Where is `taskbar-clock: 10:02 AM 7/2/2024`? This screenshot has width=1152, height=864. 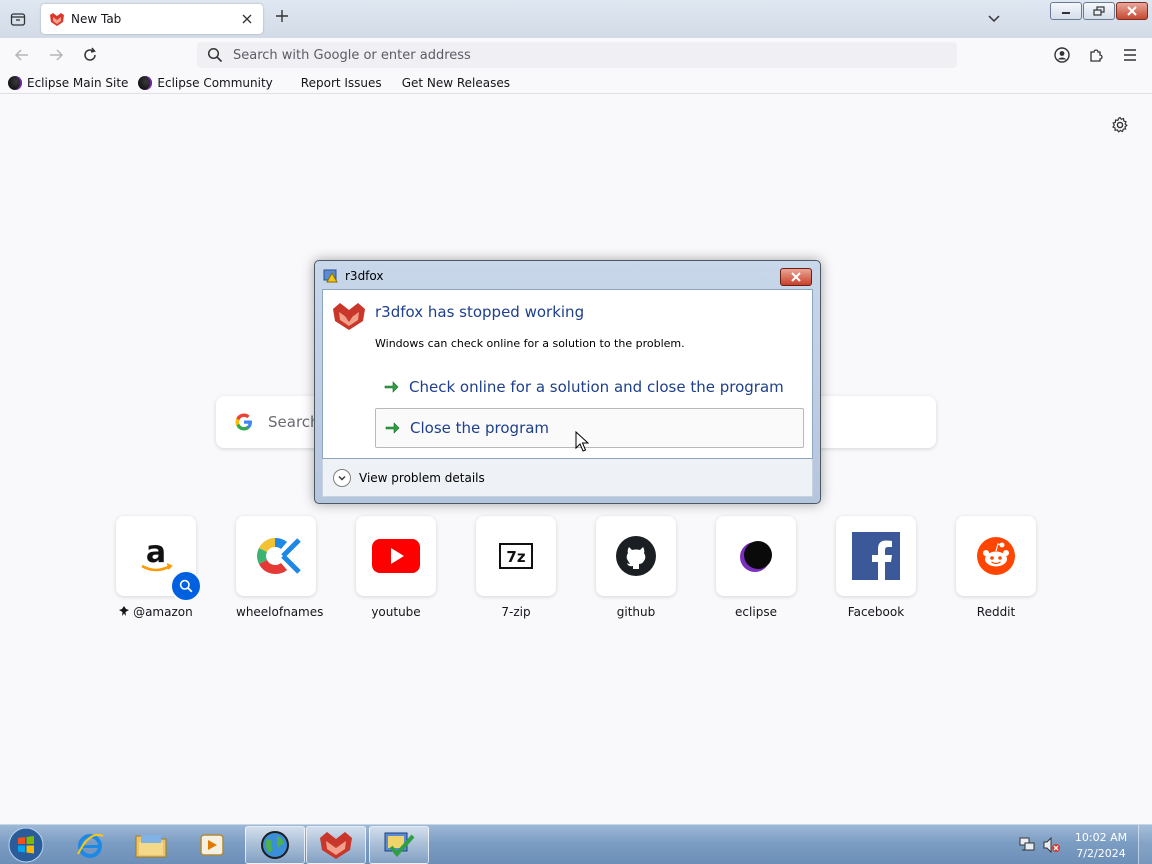
taskbar-clock: 10:02 AM 7/2/2024 is located at coordinates (1101, 846).